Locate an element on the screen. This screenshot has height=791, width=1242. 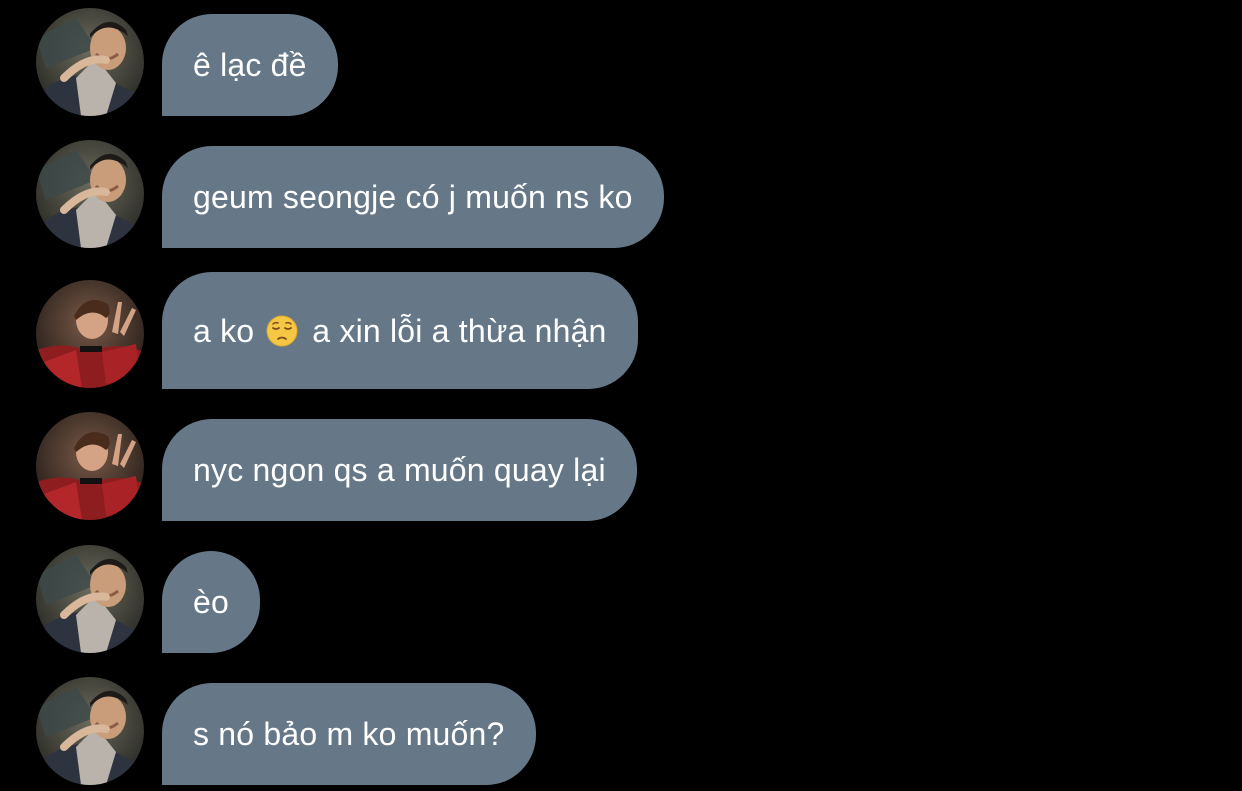
message-bubble: s nó bảo m ko muốn? is located at coordinates (349, 734).